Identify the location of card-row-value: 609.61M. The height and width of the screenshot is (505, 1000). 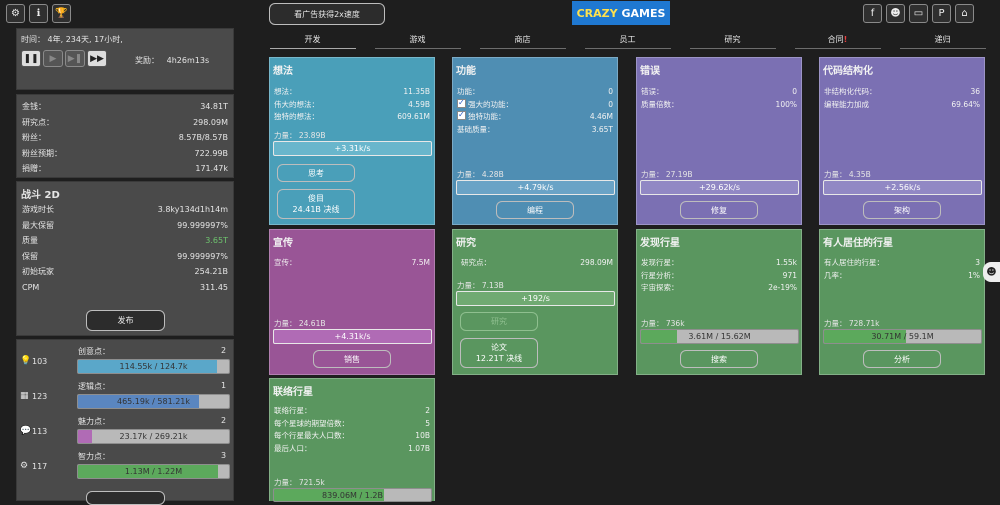
(413, 116).